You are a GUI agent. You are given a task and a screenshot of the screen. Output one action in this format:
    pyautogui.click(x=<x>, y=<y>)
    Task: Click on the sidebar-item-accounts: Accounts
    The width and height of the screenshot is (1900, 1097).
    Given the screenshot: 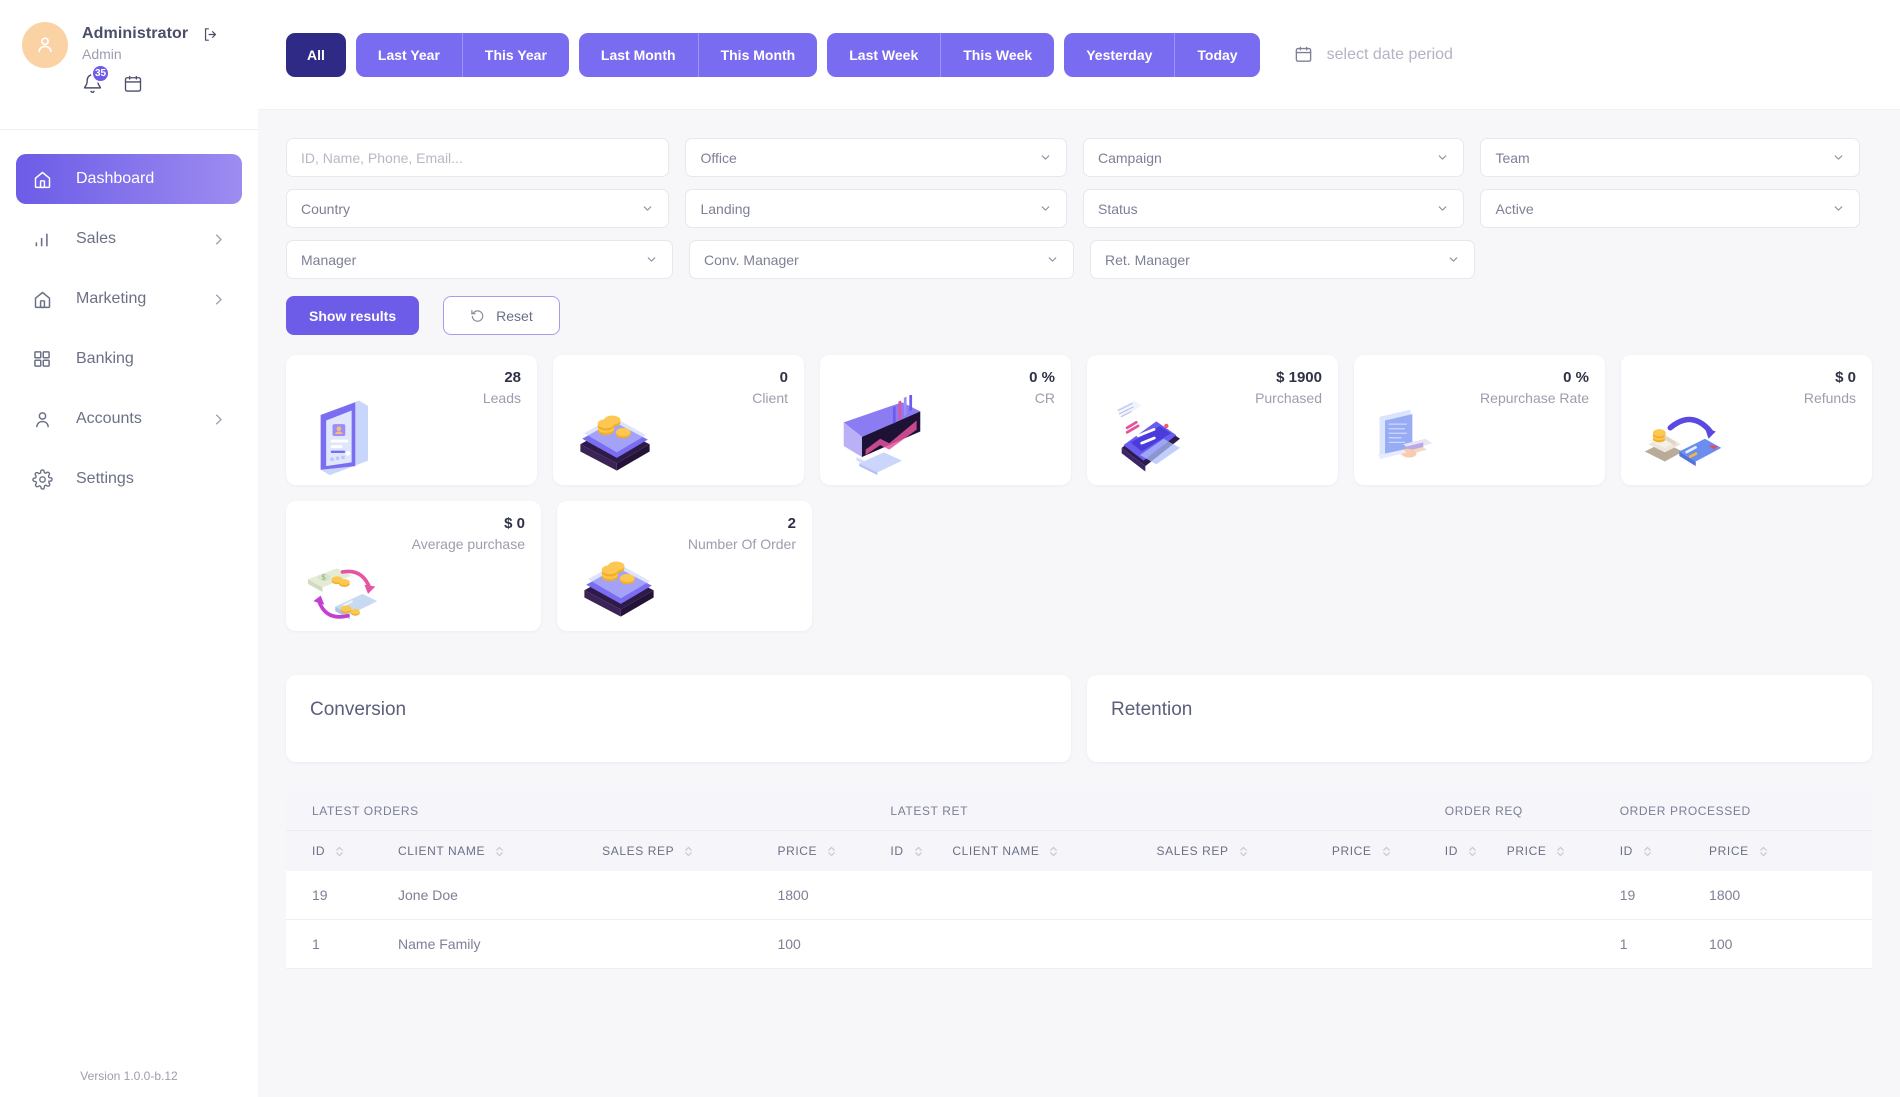 What is the action you would take?
    pyautogui.click(x=129, y=419)
    